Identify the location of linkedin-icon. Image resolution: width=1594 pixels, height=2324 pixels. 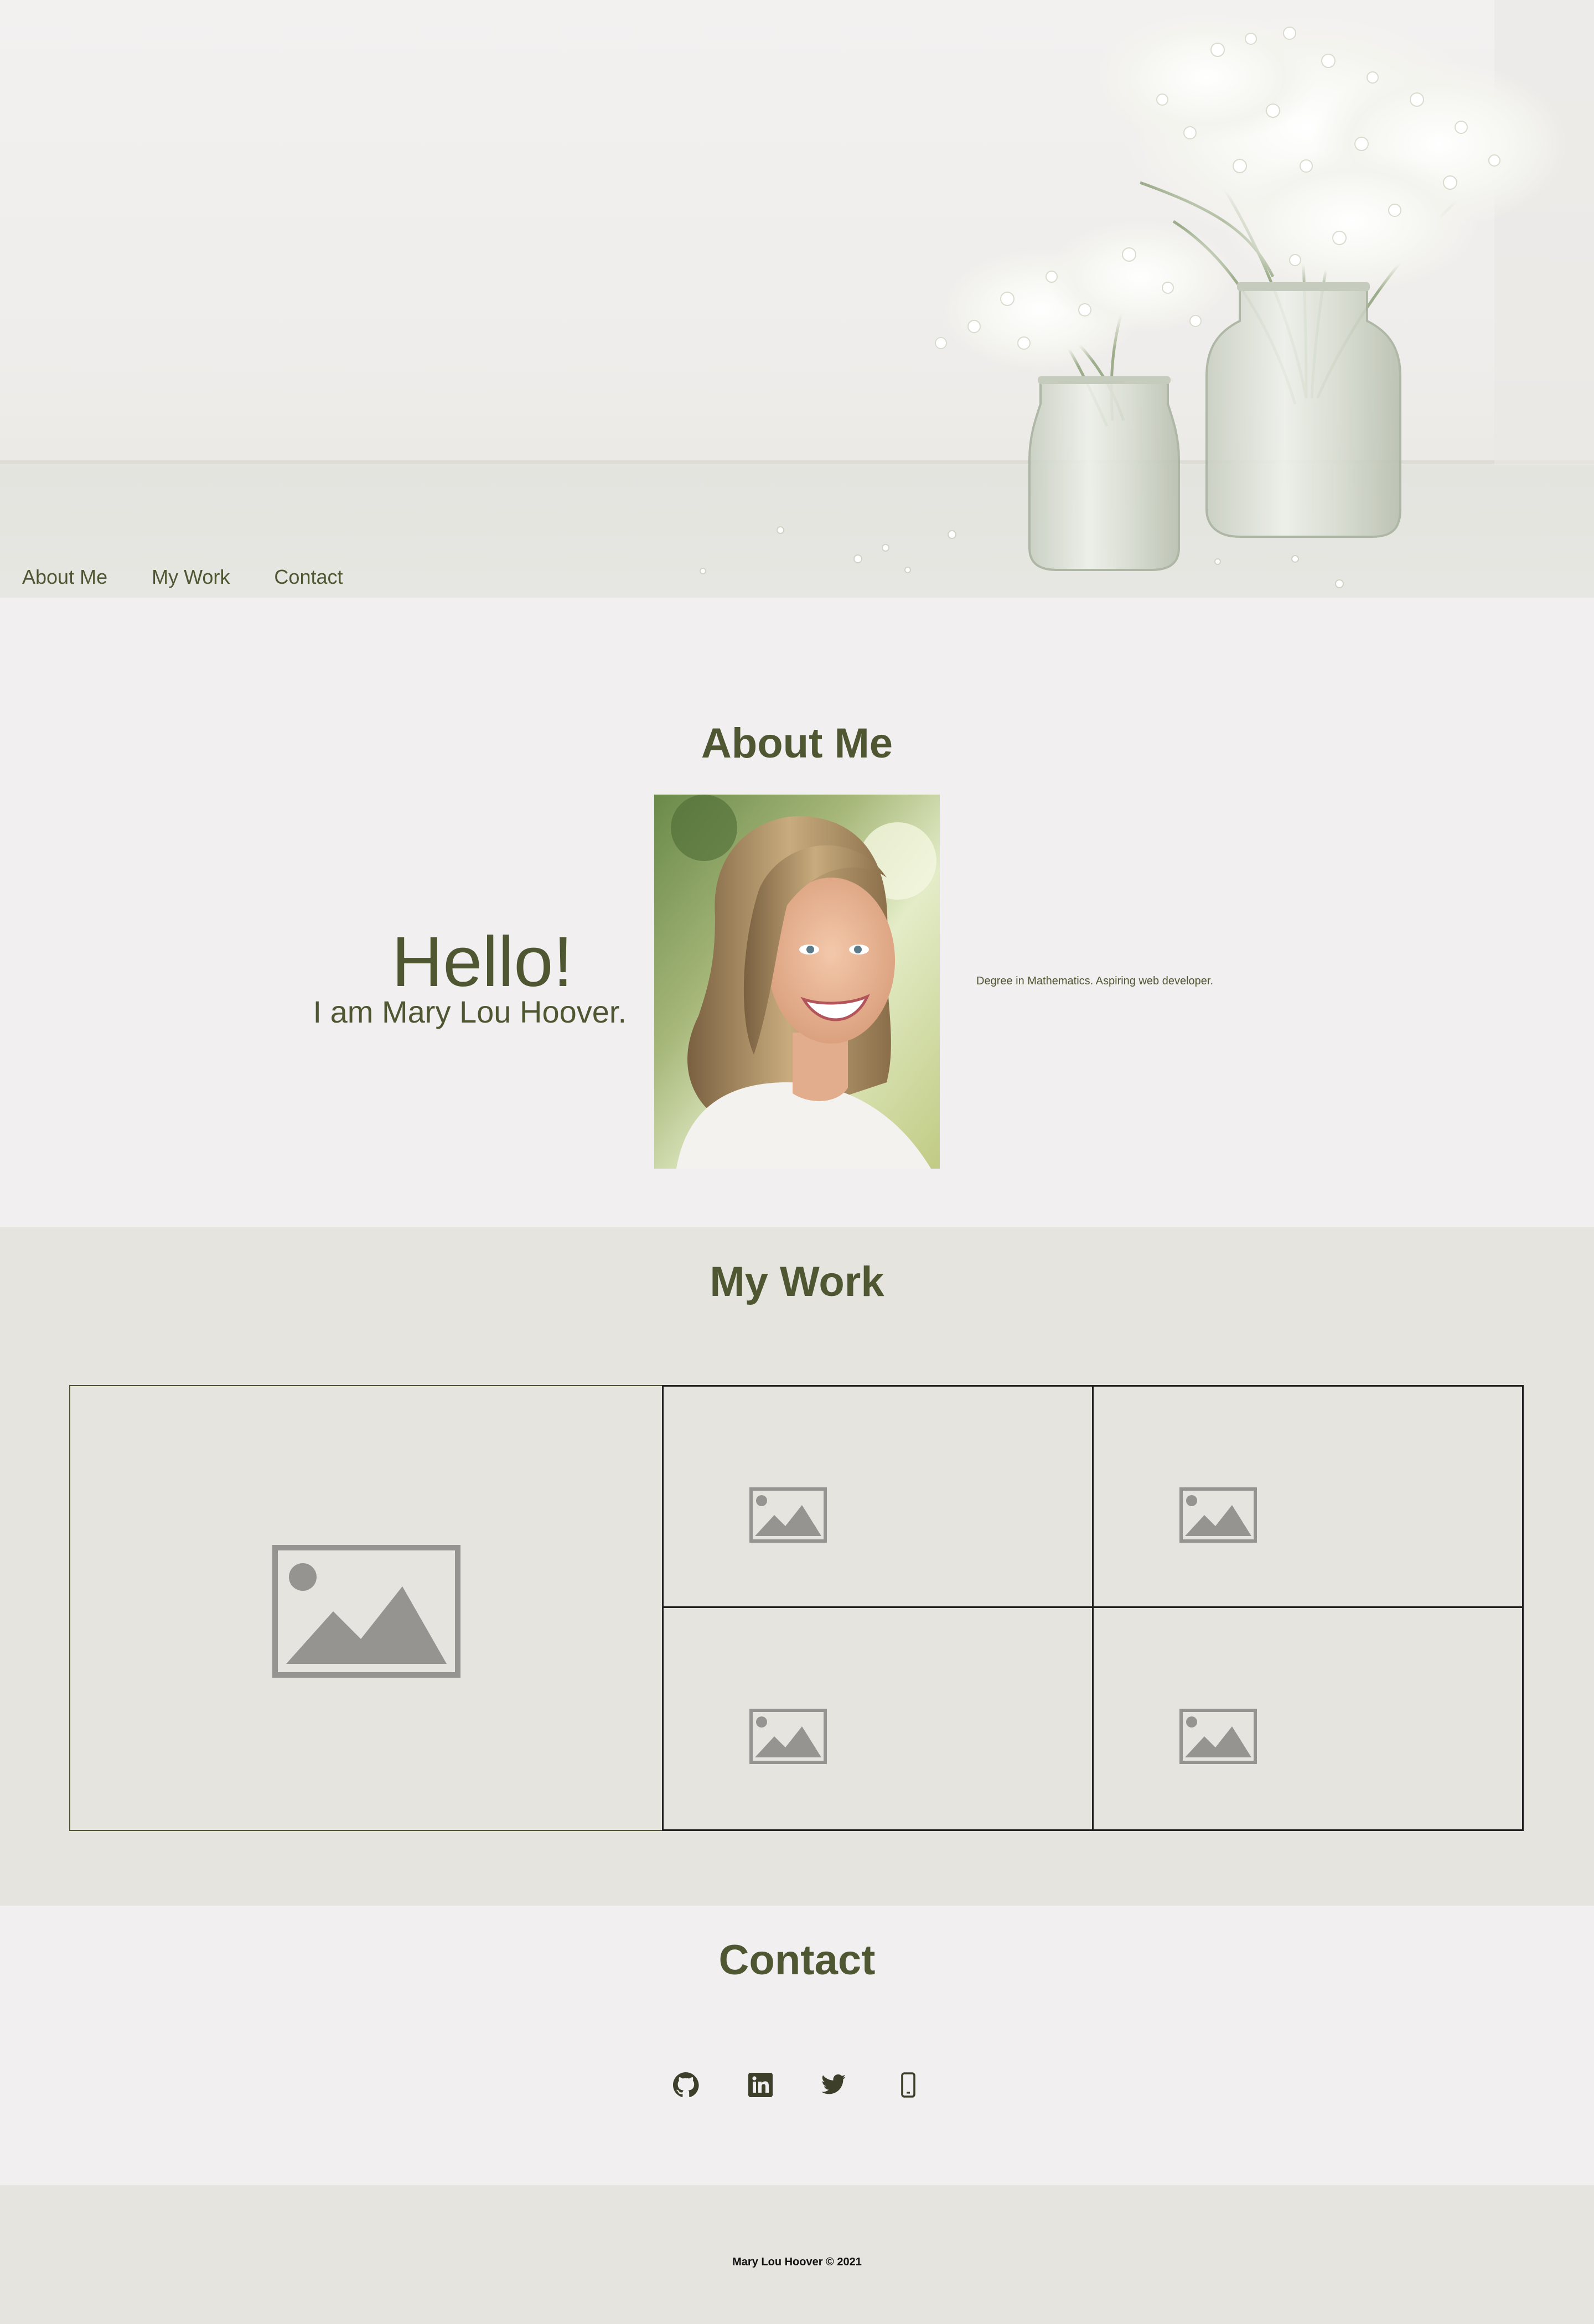
(761, 2085).